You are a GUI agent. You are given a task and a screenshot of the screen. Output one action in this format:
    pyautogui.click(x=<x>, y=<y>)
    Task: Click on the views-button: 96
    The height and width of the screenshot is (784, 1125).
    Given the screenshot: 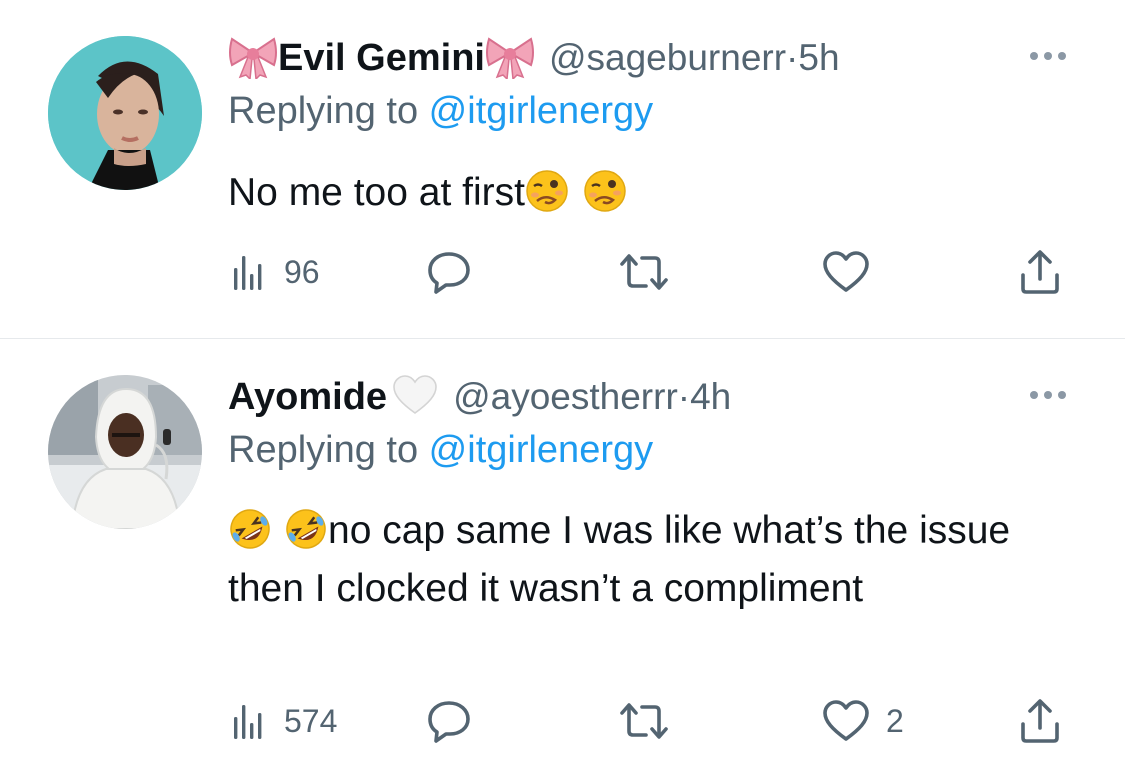 What is the action you would take?
    pyautogui.click(x=274, y=272)
    